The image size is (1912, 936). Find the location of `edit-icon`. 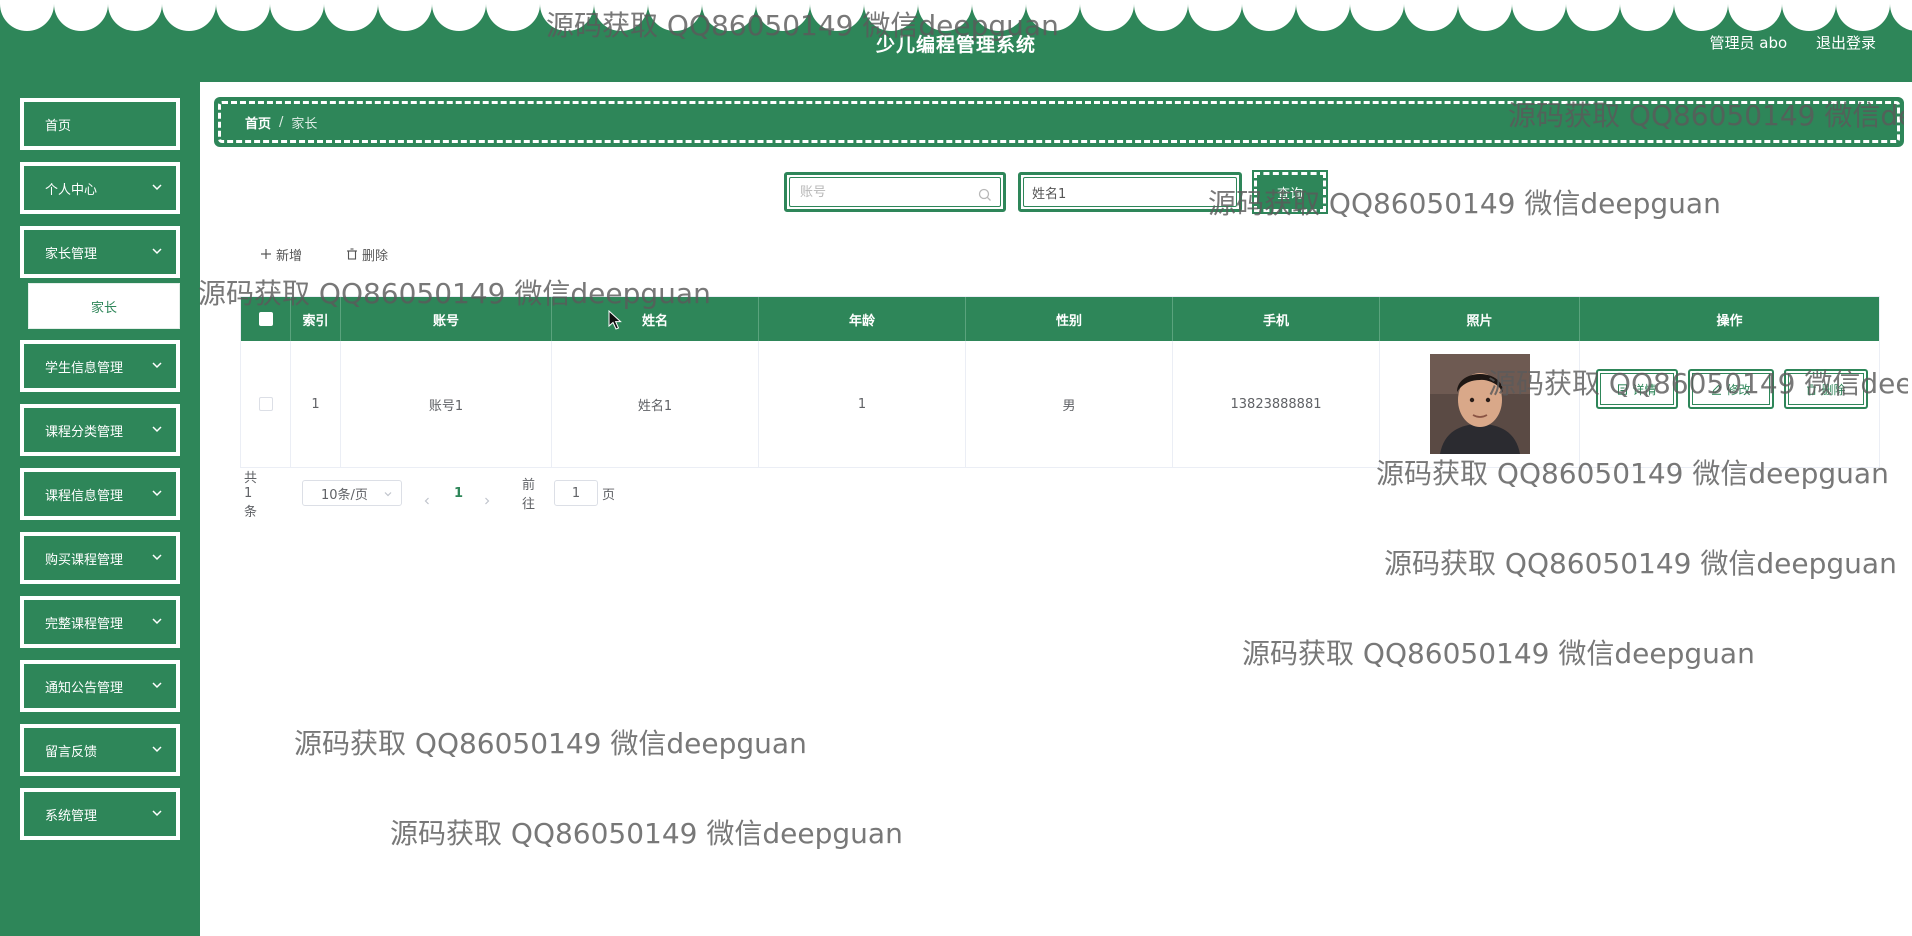

edit-icon is located at coordinates (1717, 389).